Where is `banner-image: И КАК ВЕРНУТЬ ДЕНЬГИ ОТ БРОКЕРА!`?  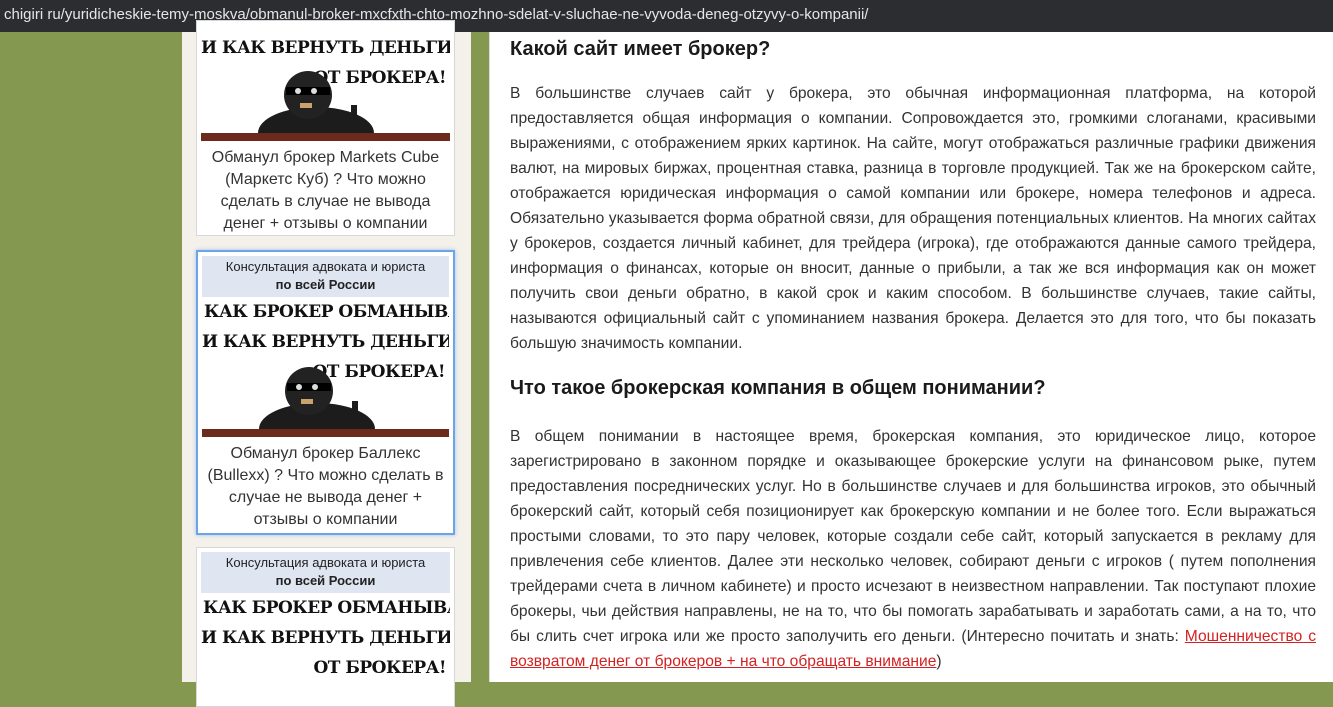 banner-image: И КАК ВЕРНУТЬ ДЕНЬГИ ОТ БРОКЕРА! is located at coordinates (325, 83).